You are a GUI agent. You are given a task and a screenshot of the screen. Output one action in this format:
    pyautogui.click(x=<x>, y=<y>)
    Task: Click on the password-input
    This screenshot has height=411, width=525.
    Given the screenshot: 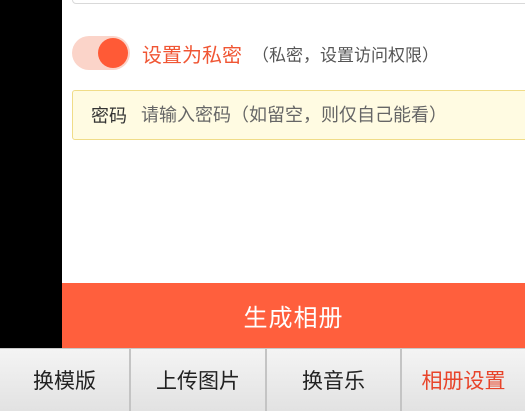 What is the action you would take?
    pyautogui.click(x=311, y=115)
    